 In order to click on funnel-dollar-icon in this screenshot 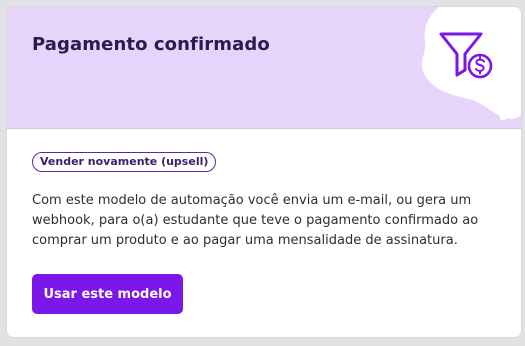, I will do `click(466, 55)`.